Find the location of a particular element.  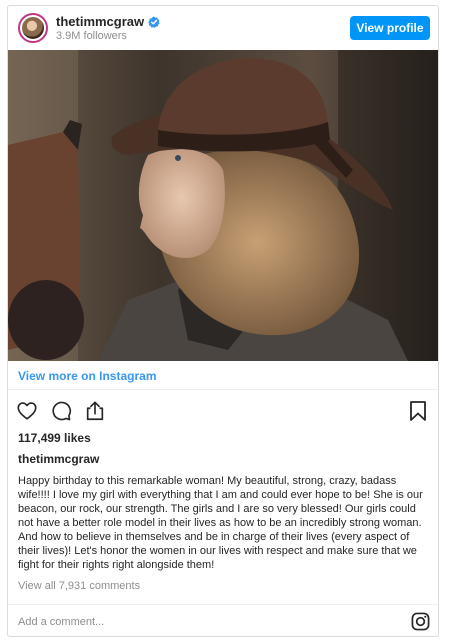

post-actions is located at coordinates (61, 411).